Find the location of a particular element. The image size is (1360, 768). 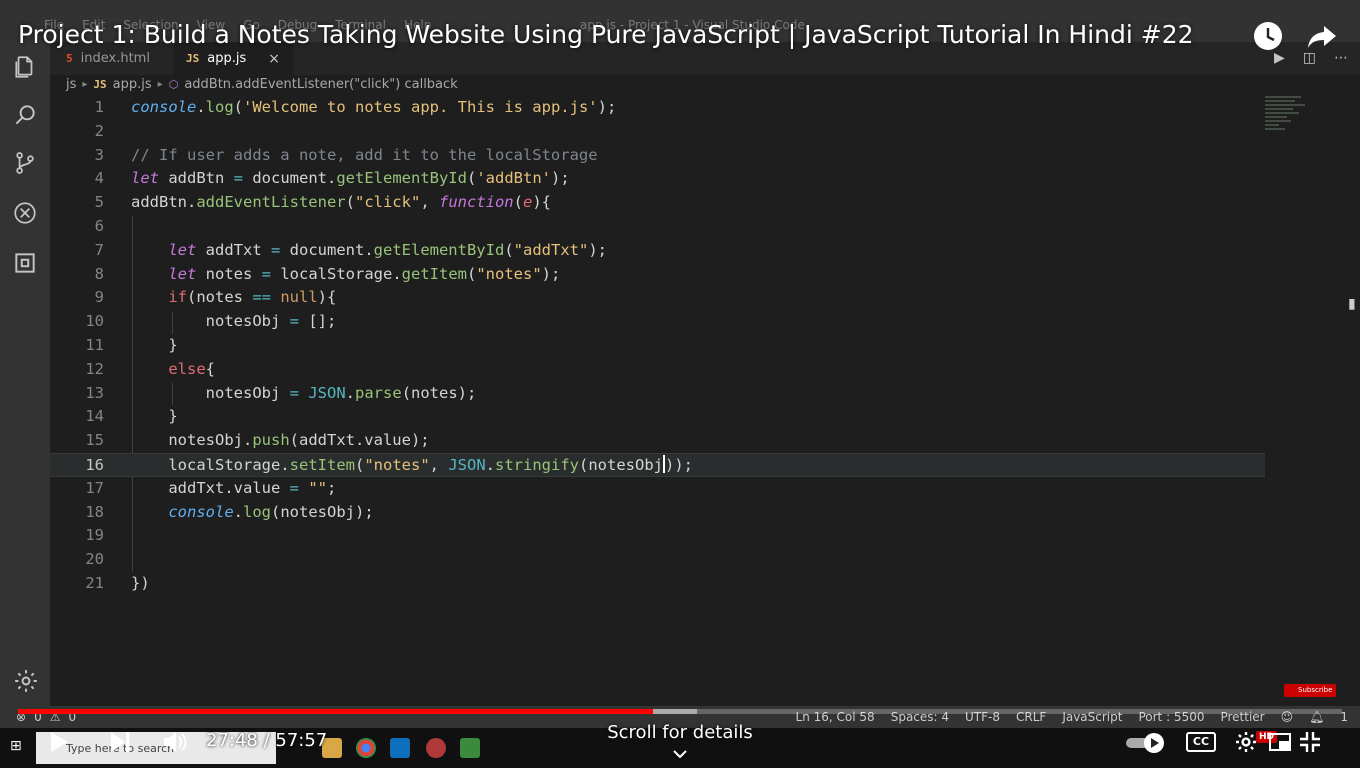

vscode-taskbar-icon is located at coordinates (400, 748).